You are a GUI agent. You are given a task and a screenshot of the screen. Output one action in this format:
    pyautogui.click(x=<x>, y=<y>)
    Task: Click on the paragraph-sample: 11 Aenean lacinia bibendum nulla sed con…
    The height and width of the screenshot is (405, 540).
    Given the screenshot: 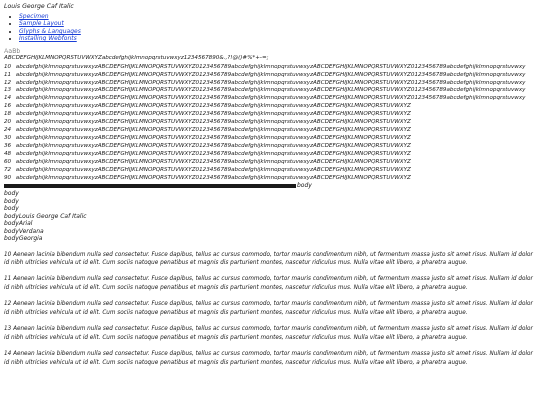 What is the action you would take?
    pyautogui.click(x=272, y=283)
    